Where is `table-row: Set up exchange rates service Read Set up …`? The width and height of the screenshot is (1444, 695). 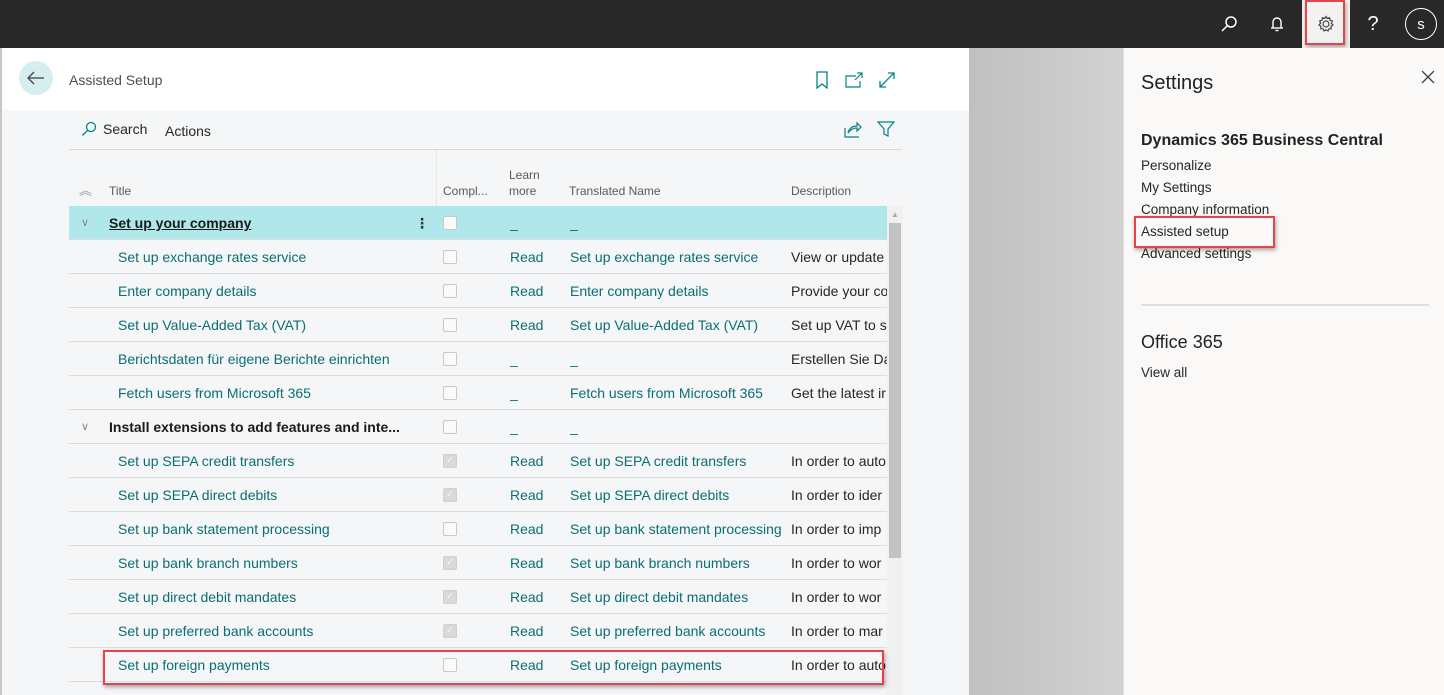
table-row: Set up exchange rates service Read Set up … is located at coordinates (478, 257).